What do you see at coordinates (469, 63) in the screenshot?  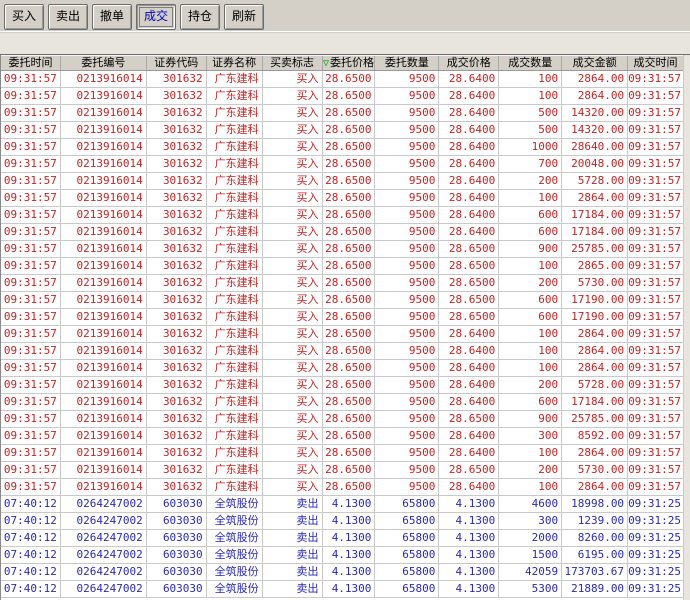 I see `column-header-exec-price: 成交价格` at bounding box center [469, 63].